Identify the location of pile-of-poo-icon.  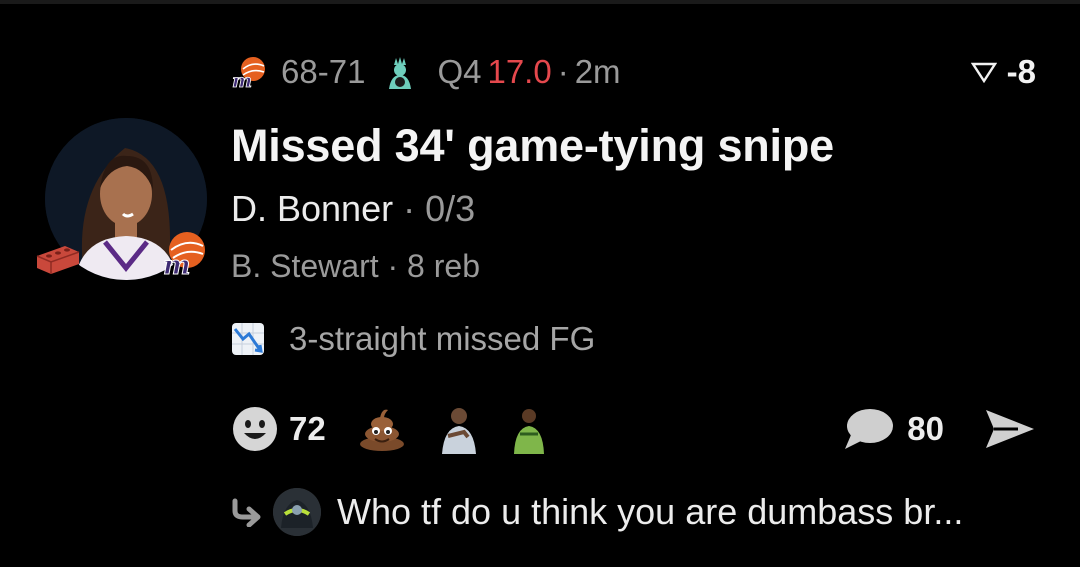
(382, 429).